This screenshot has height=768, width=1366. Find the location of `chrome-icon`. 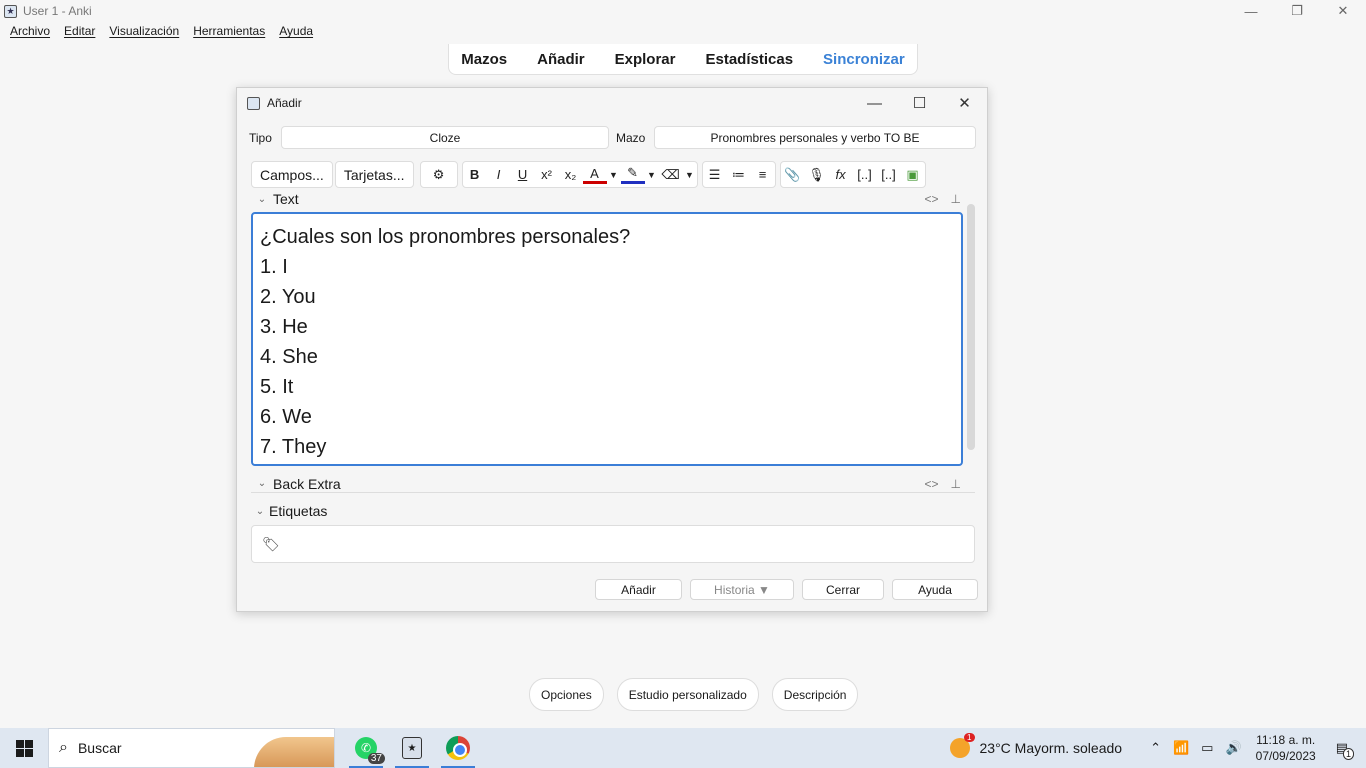

chrome-icon is located at coordinates (458, 748).